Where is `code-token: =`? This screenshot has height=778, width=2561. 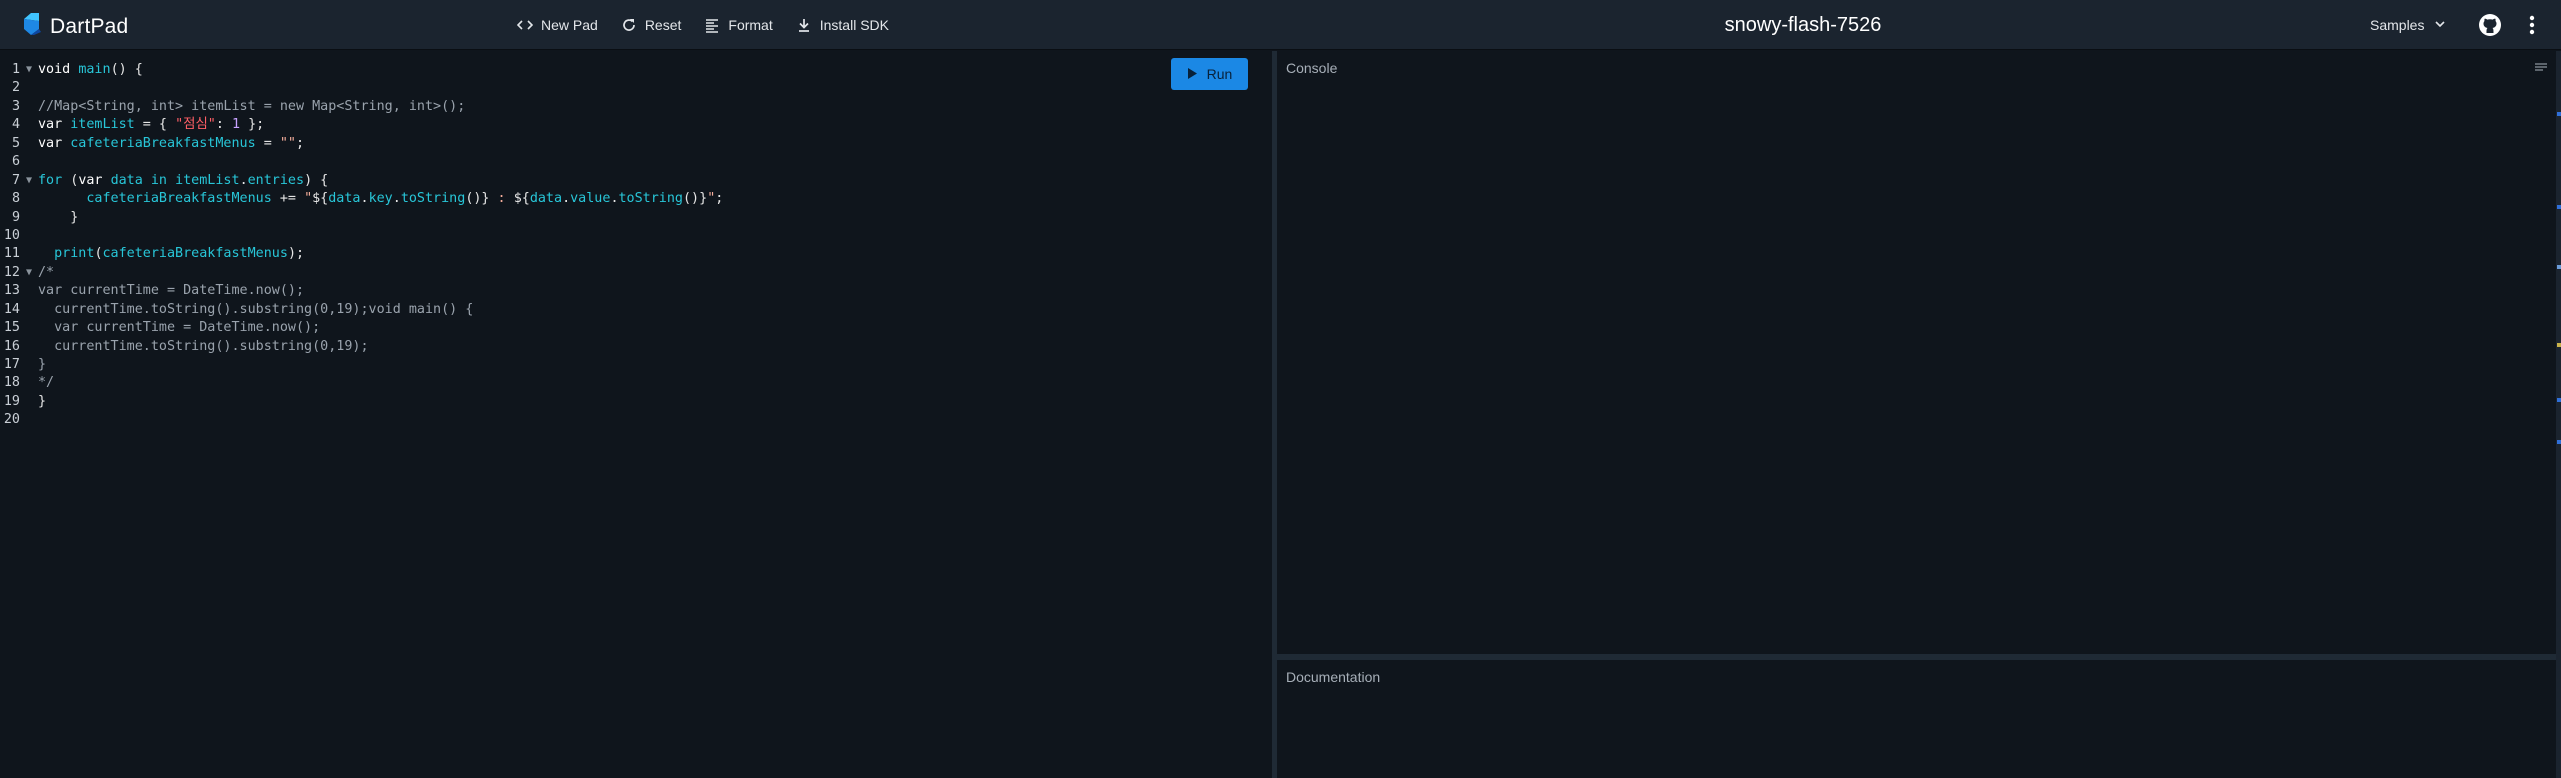
code-token: = is located at coordinates (267, 143).